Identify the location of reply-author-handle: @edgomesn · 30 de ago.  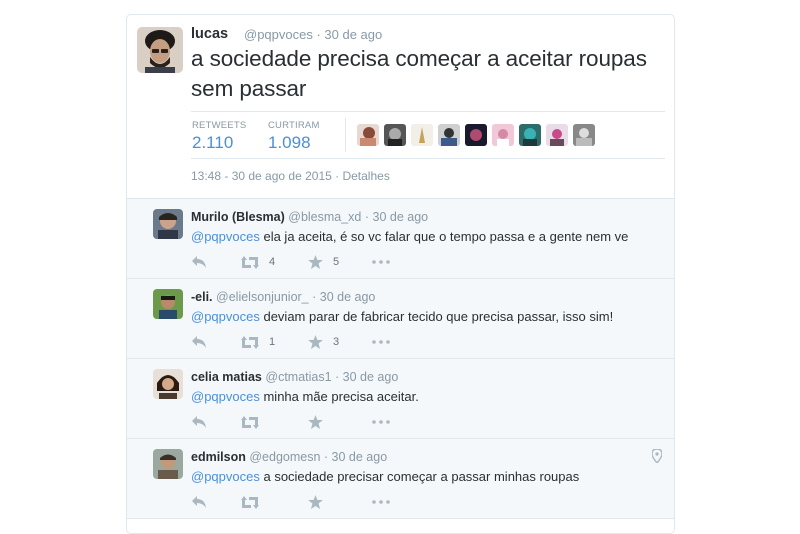
(318, 457).